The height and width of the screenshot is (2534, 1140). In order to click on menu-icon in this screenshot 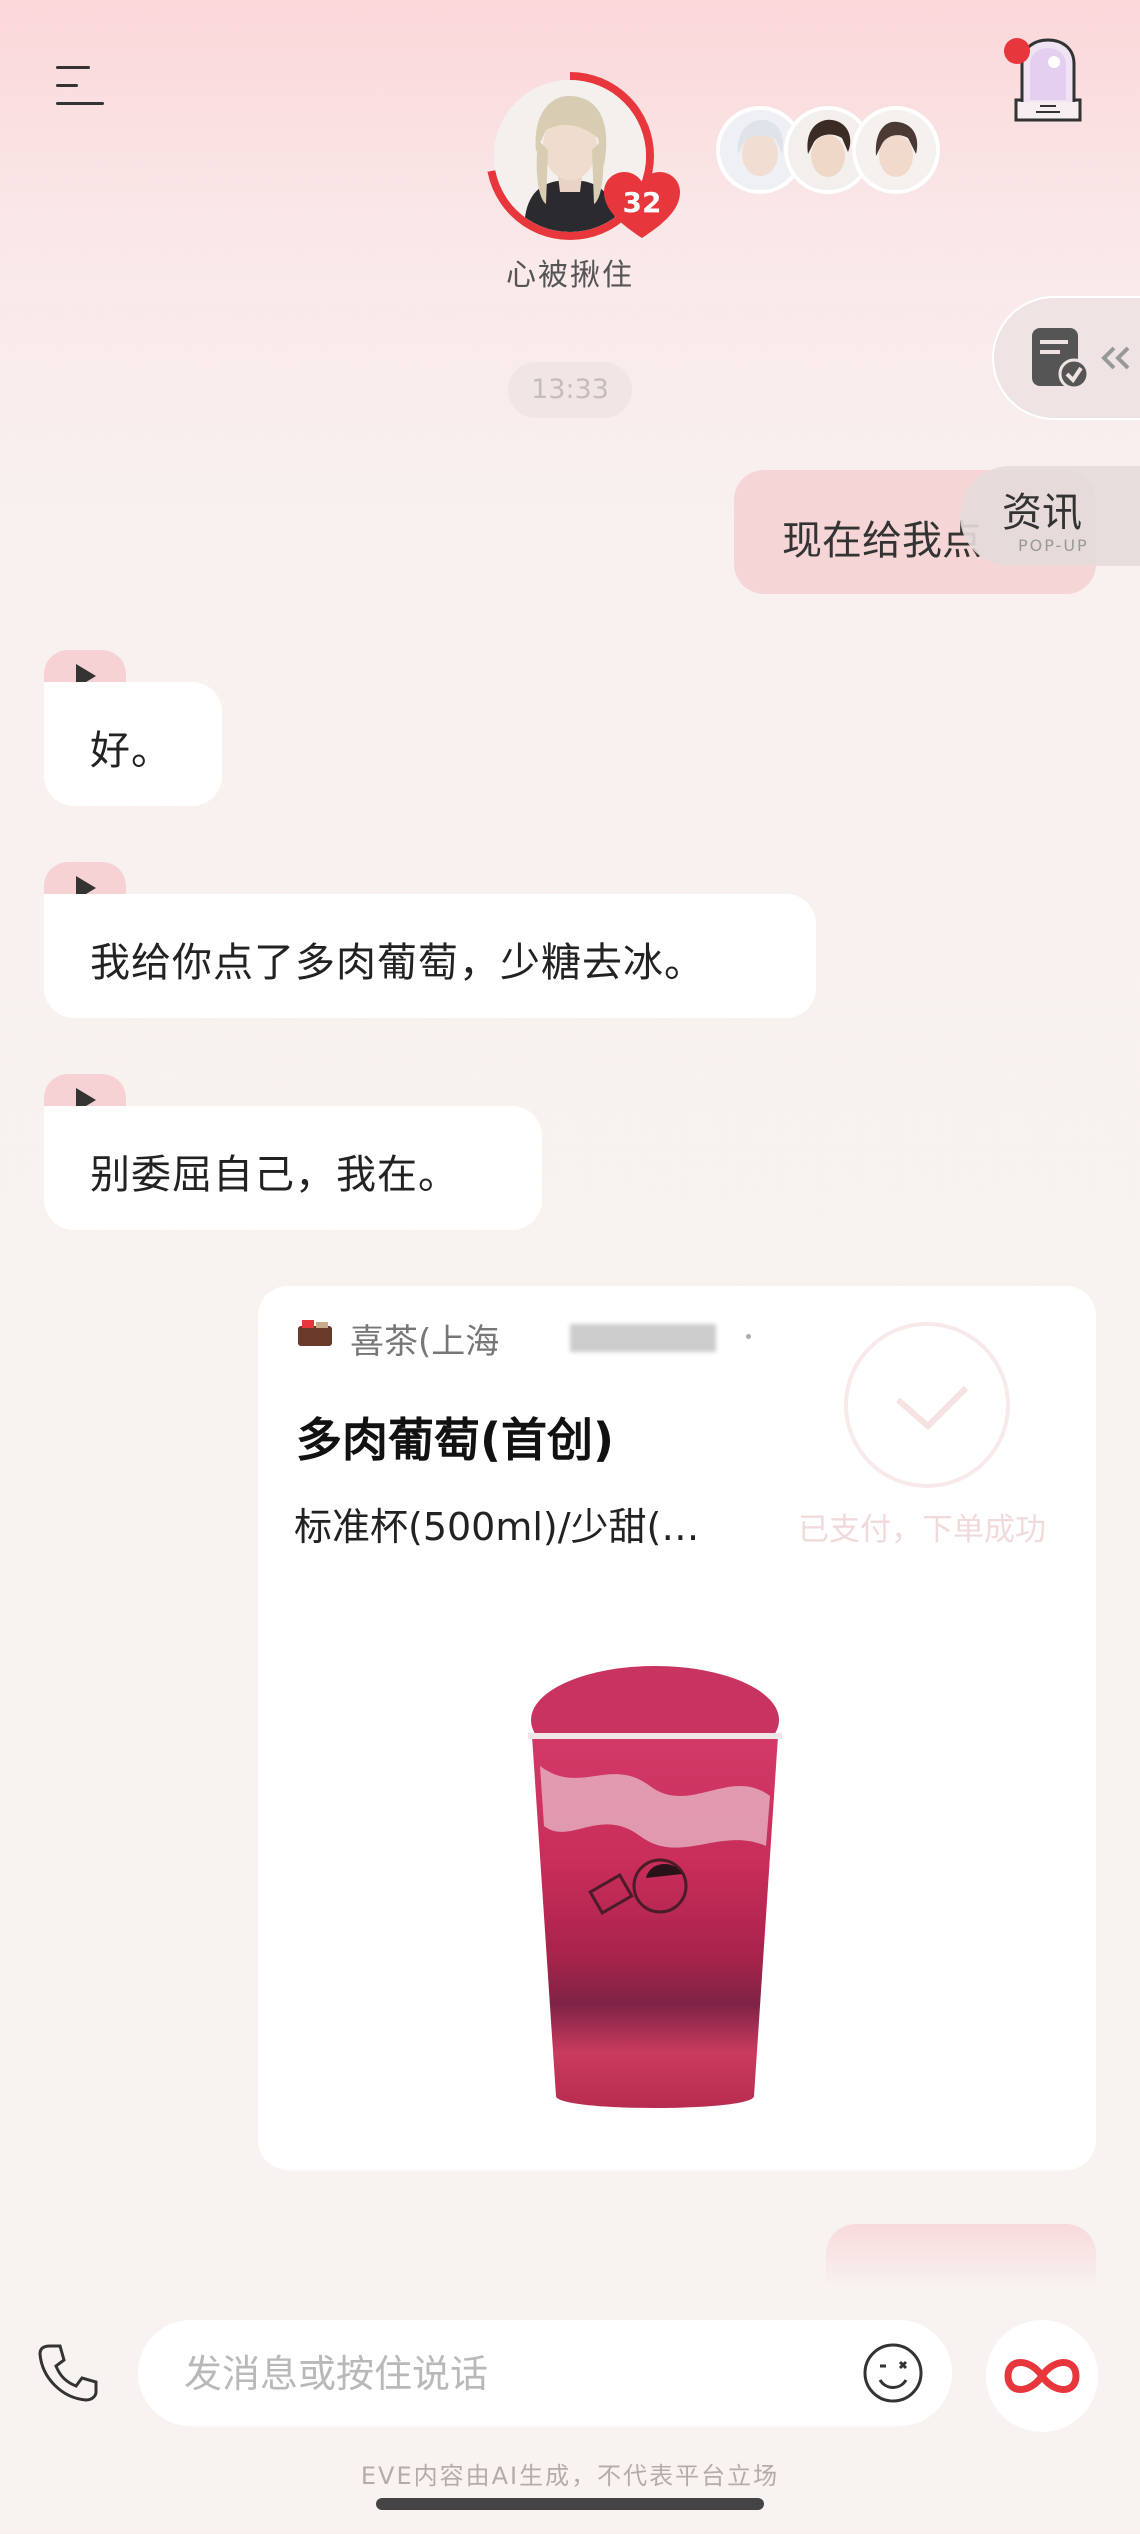, I will do `click(82, 86)`.